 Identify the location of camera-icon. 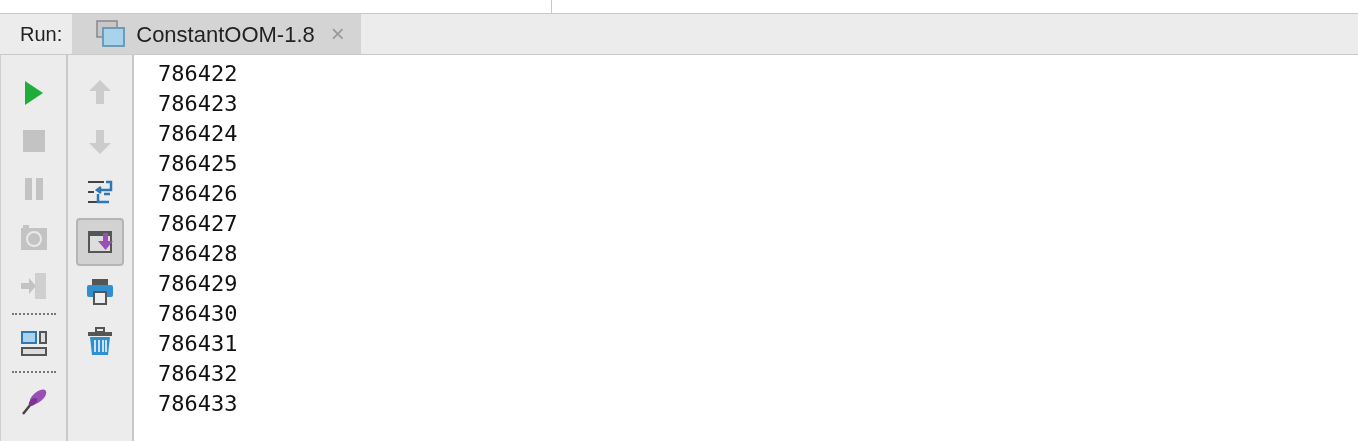
(33, 237).